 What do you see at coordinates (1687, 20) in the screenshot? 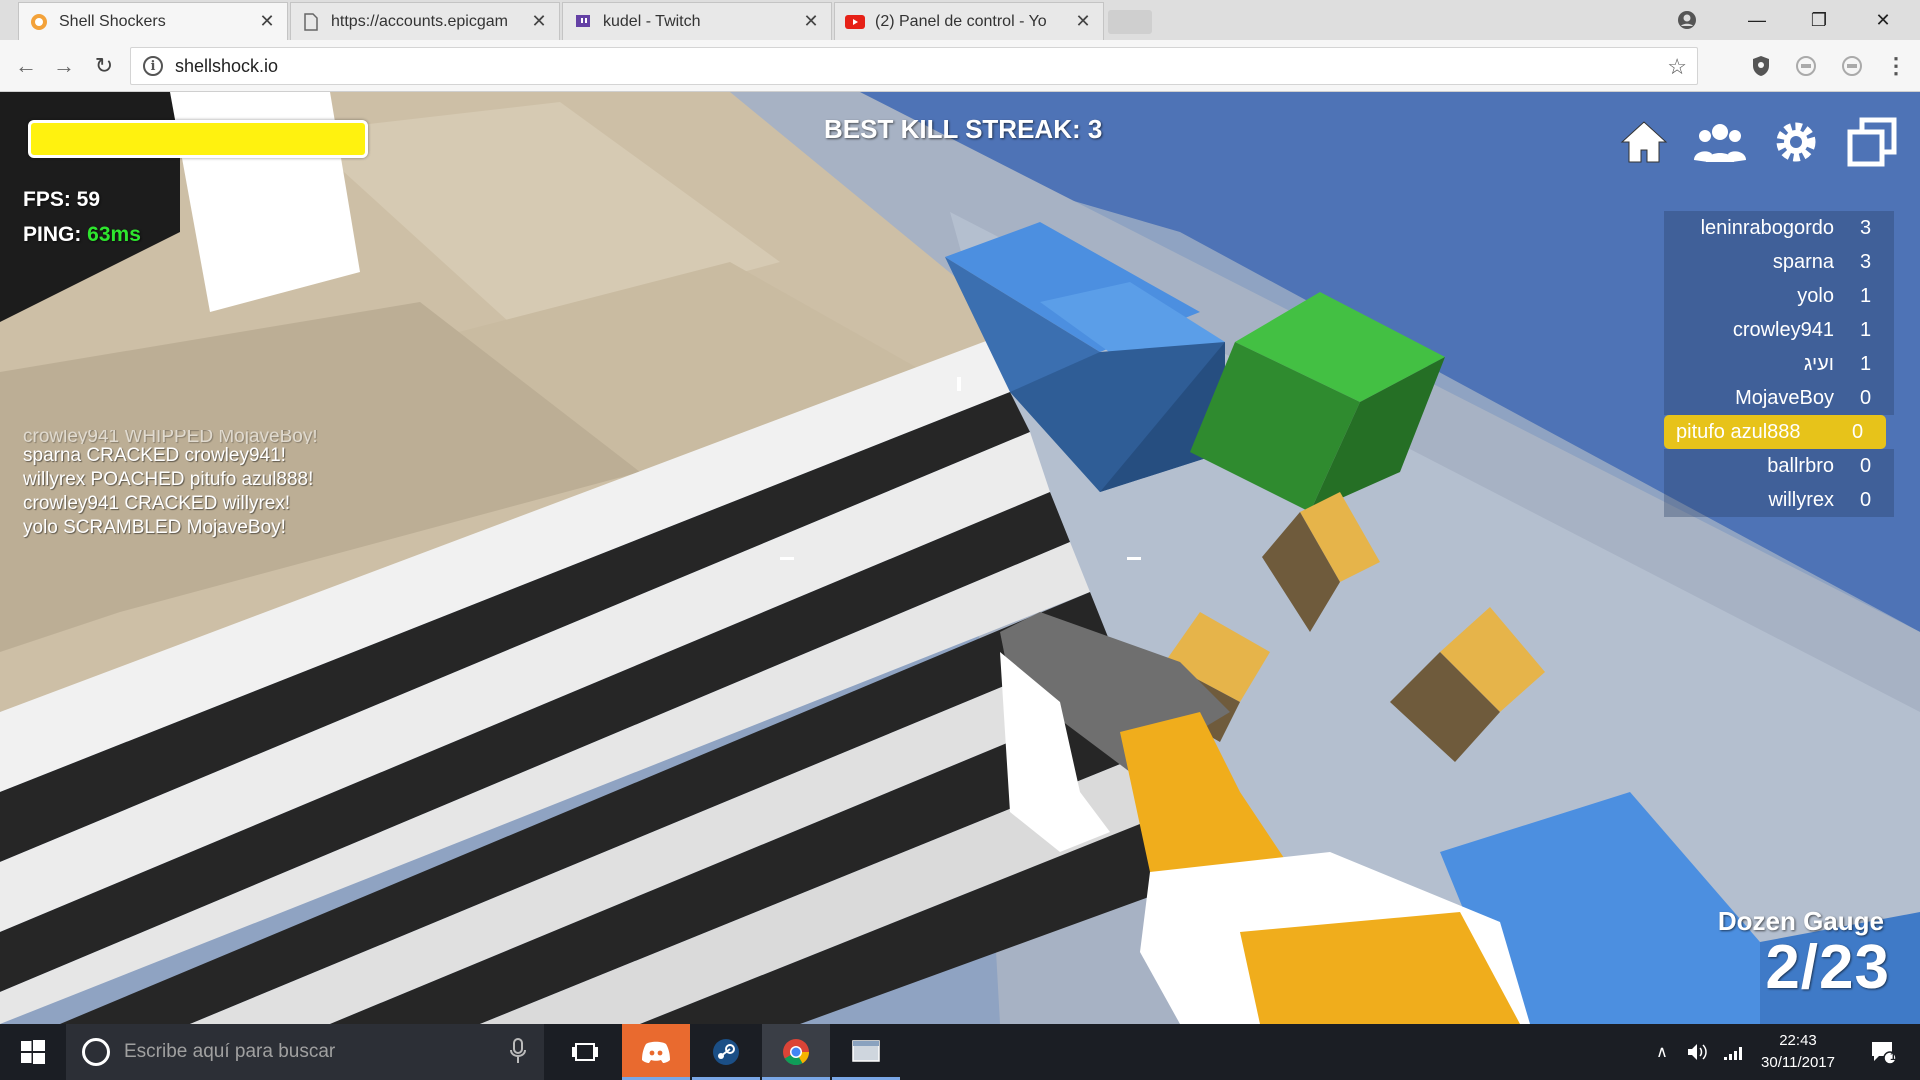
I see `profile-icon` at bounding box center [1687, 20].